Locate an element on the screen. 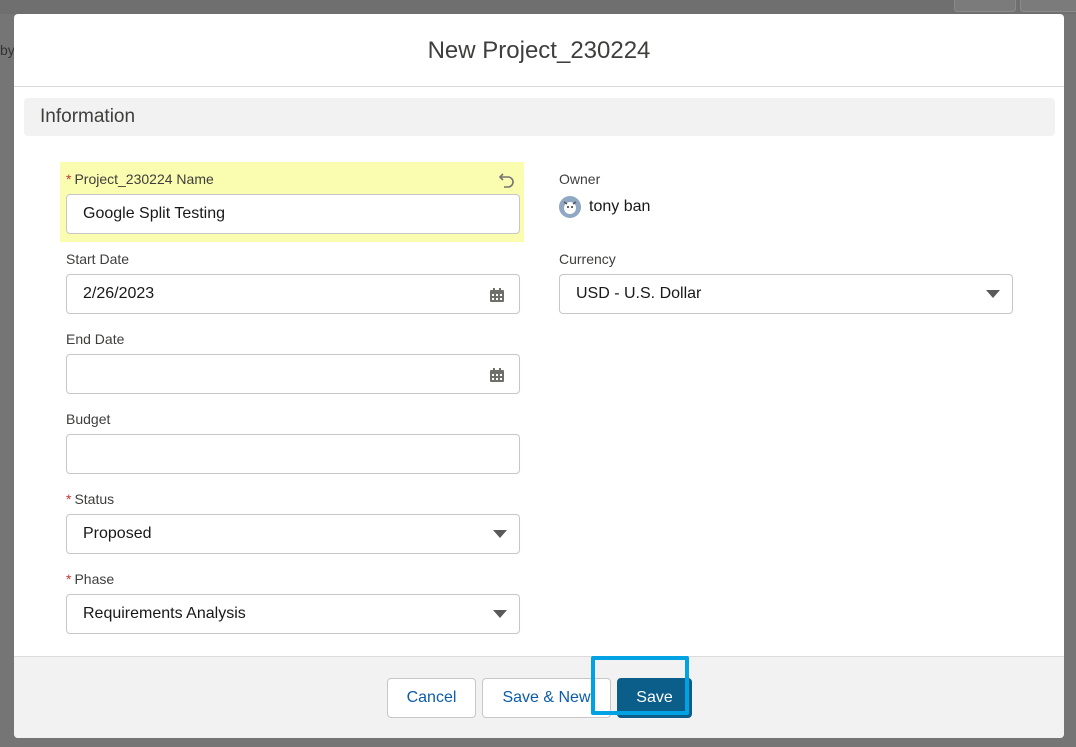 The width and height of the screenshot is (1076, 747). section-header-information: Information is located at coordinates (539, 117).